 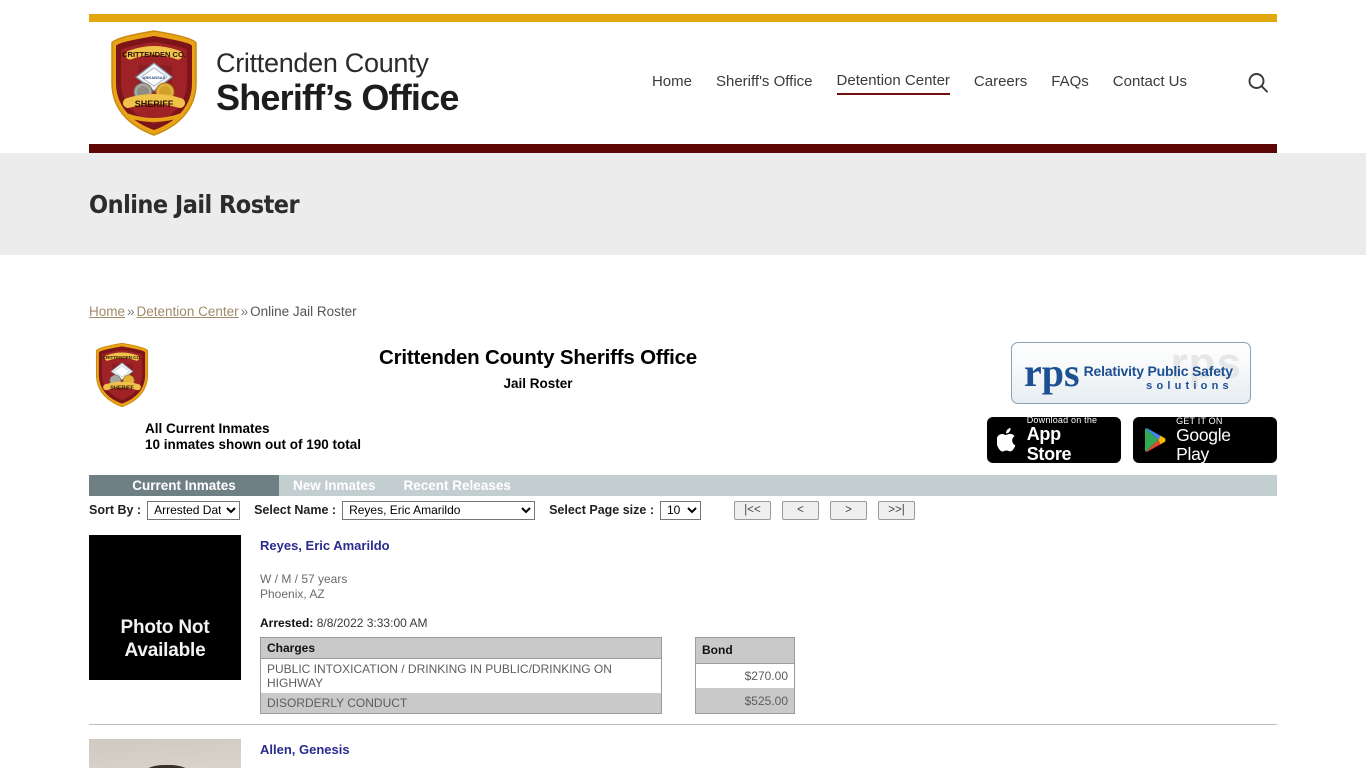 I want to click on inmate-photo, so click(x=165, y=753).